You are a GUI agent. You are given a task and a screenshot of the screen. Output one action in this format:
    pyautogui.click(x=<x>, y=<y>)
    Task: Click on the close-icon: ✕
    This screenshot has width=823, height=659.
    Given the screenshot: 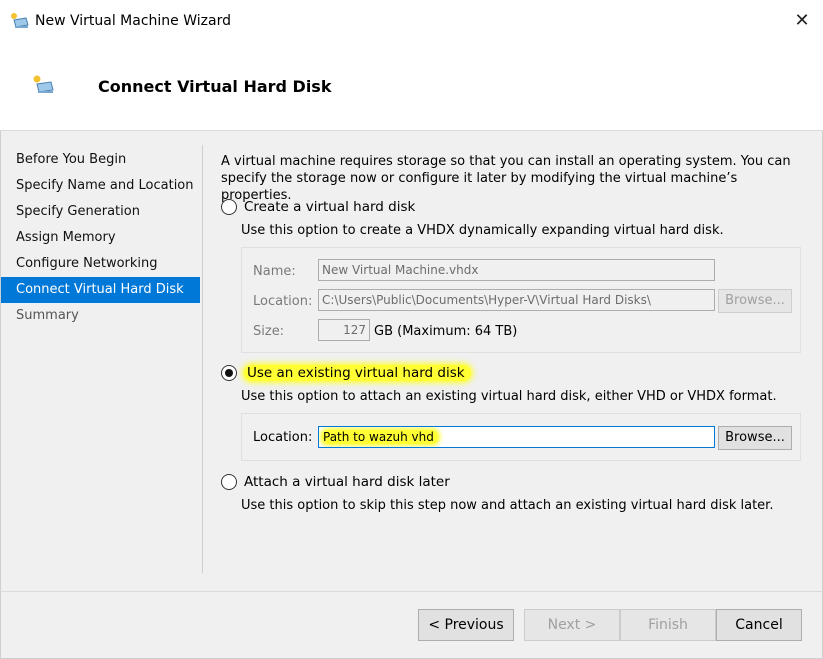 What is the action you would take?
    pyautogui.click(x=802, y=20)
    